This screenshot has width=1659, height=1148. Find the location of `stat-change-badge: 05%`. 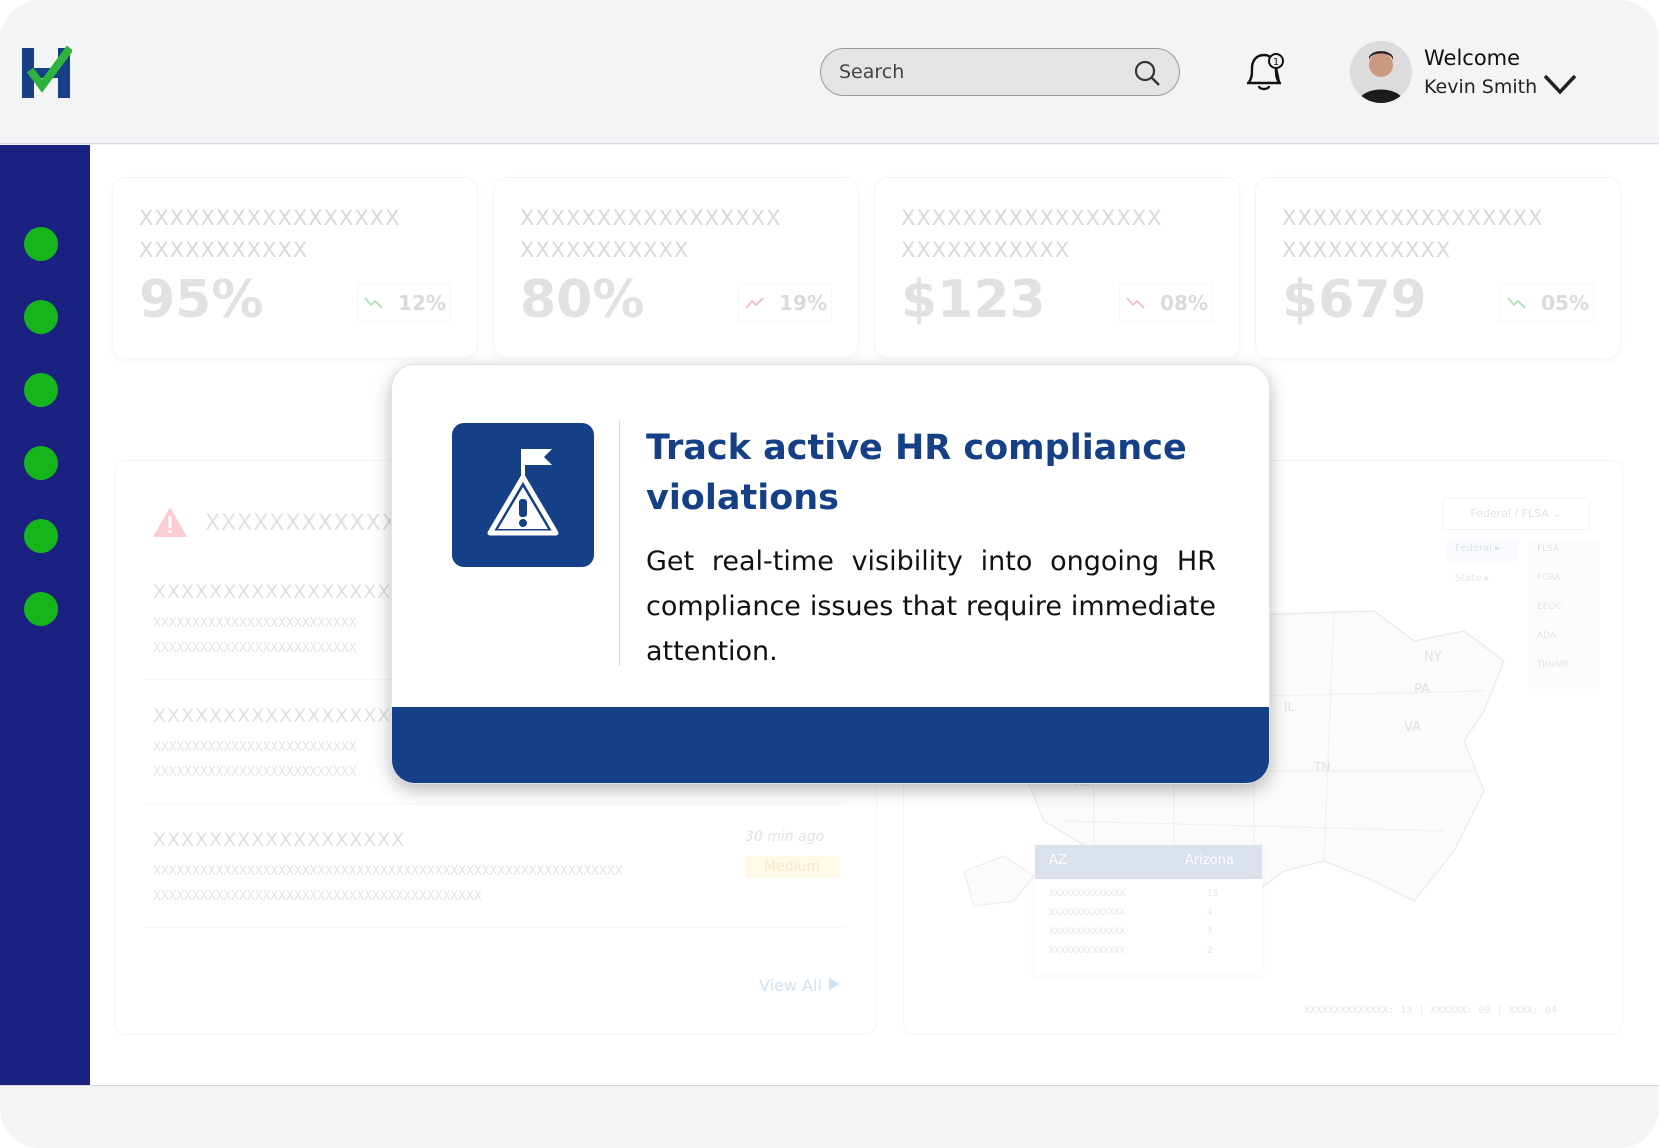

stat-change-badge: 05% is located at coordinates (1547, 303).